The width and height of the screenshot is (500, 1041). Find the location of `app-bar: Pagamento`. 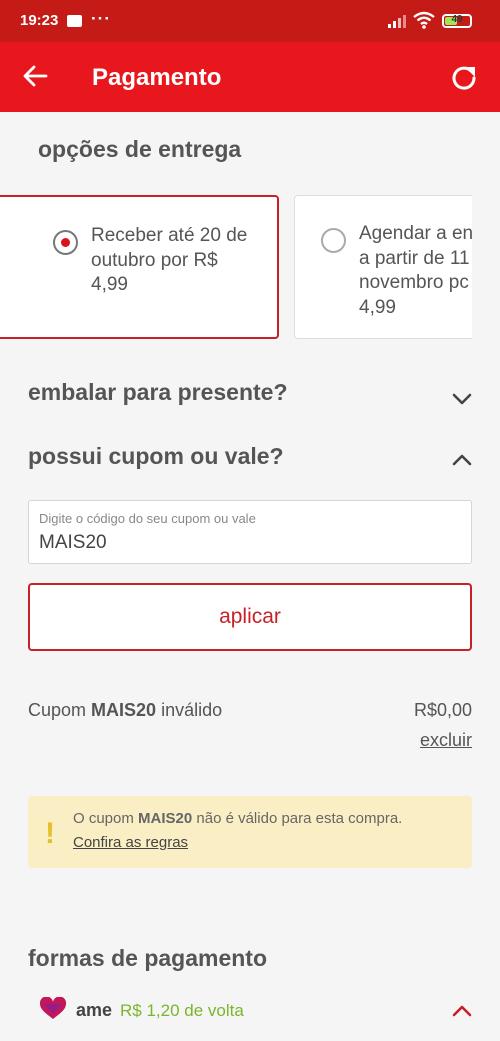

app-bar: Pagamento is located at coordinates (250, 77).